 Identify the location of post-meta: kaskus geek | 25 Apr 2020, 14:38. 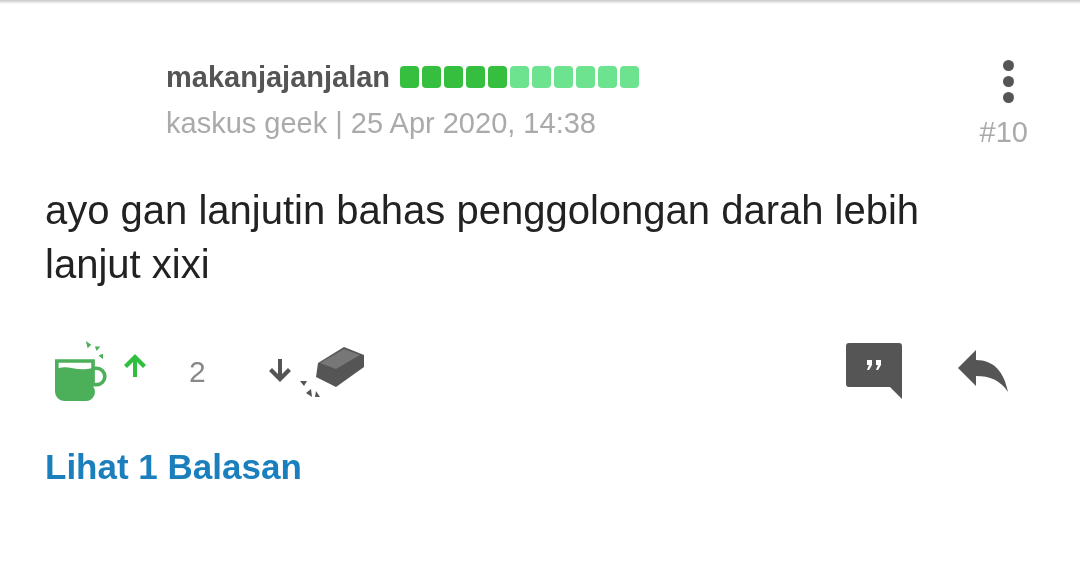
(381, 123).